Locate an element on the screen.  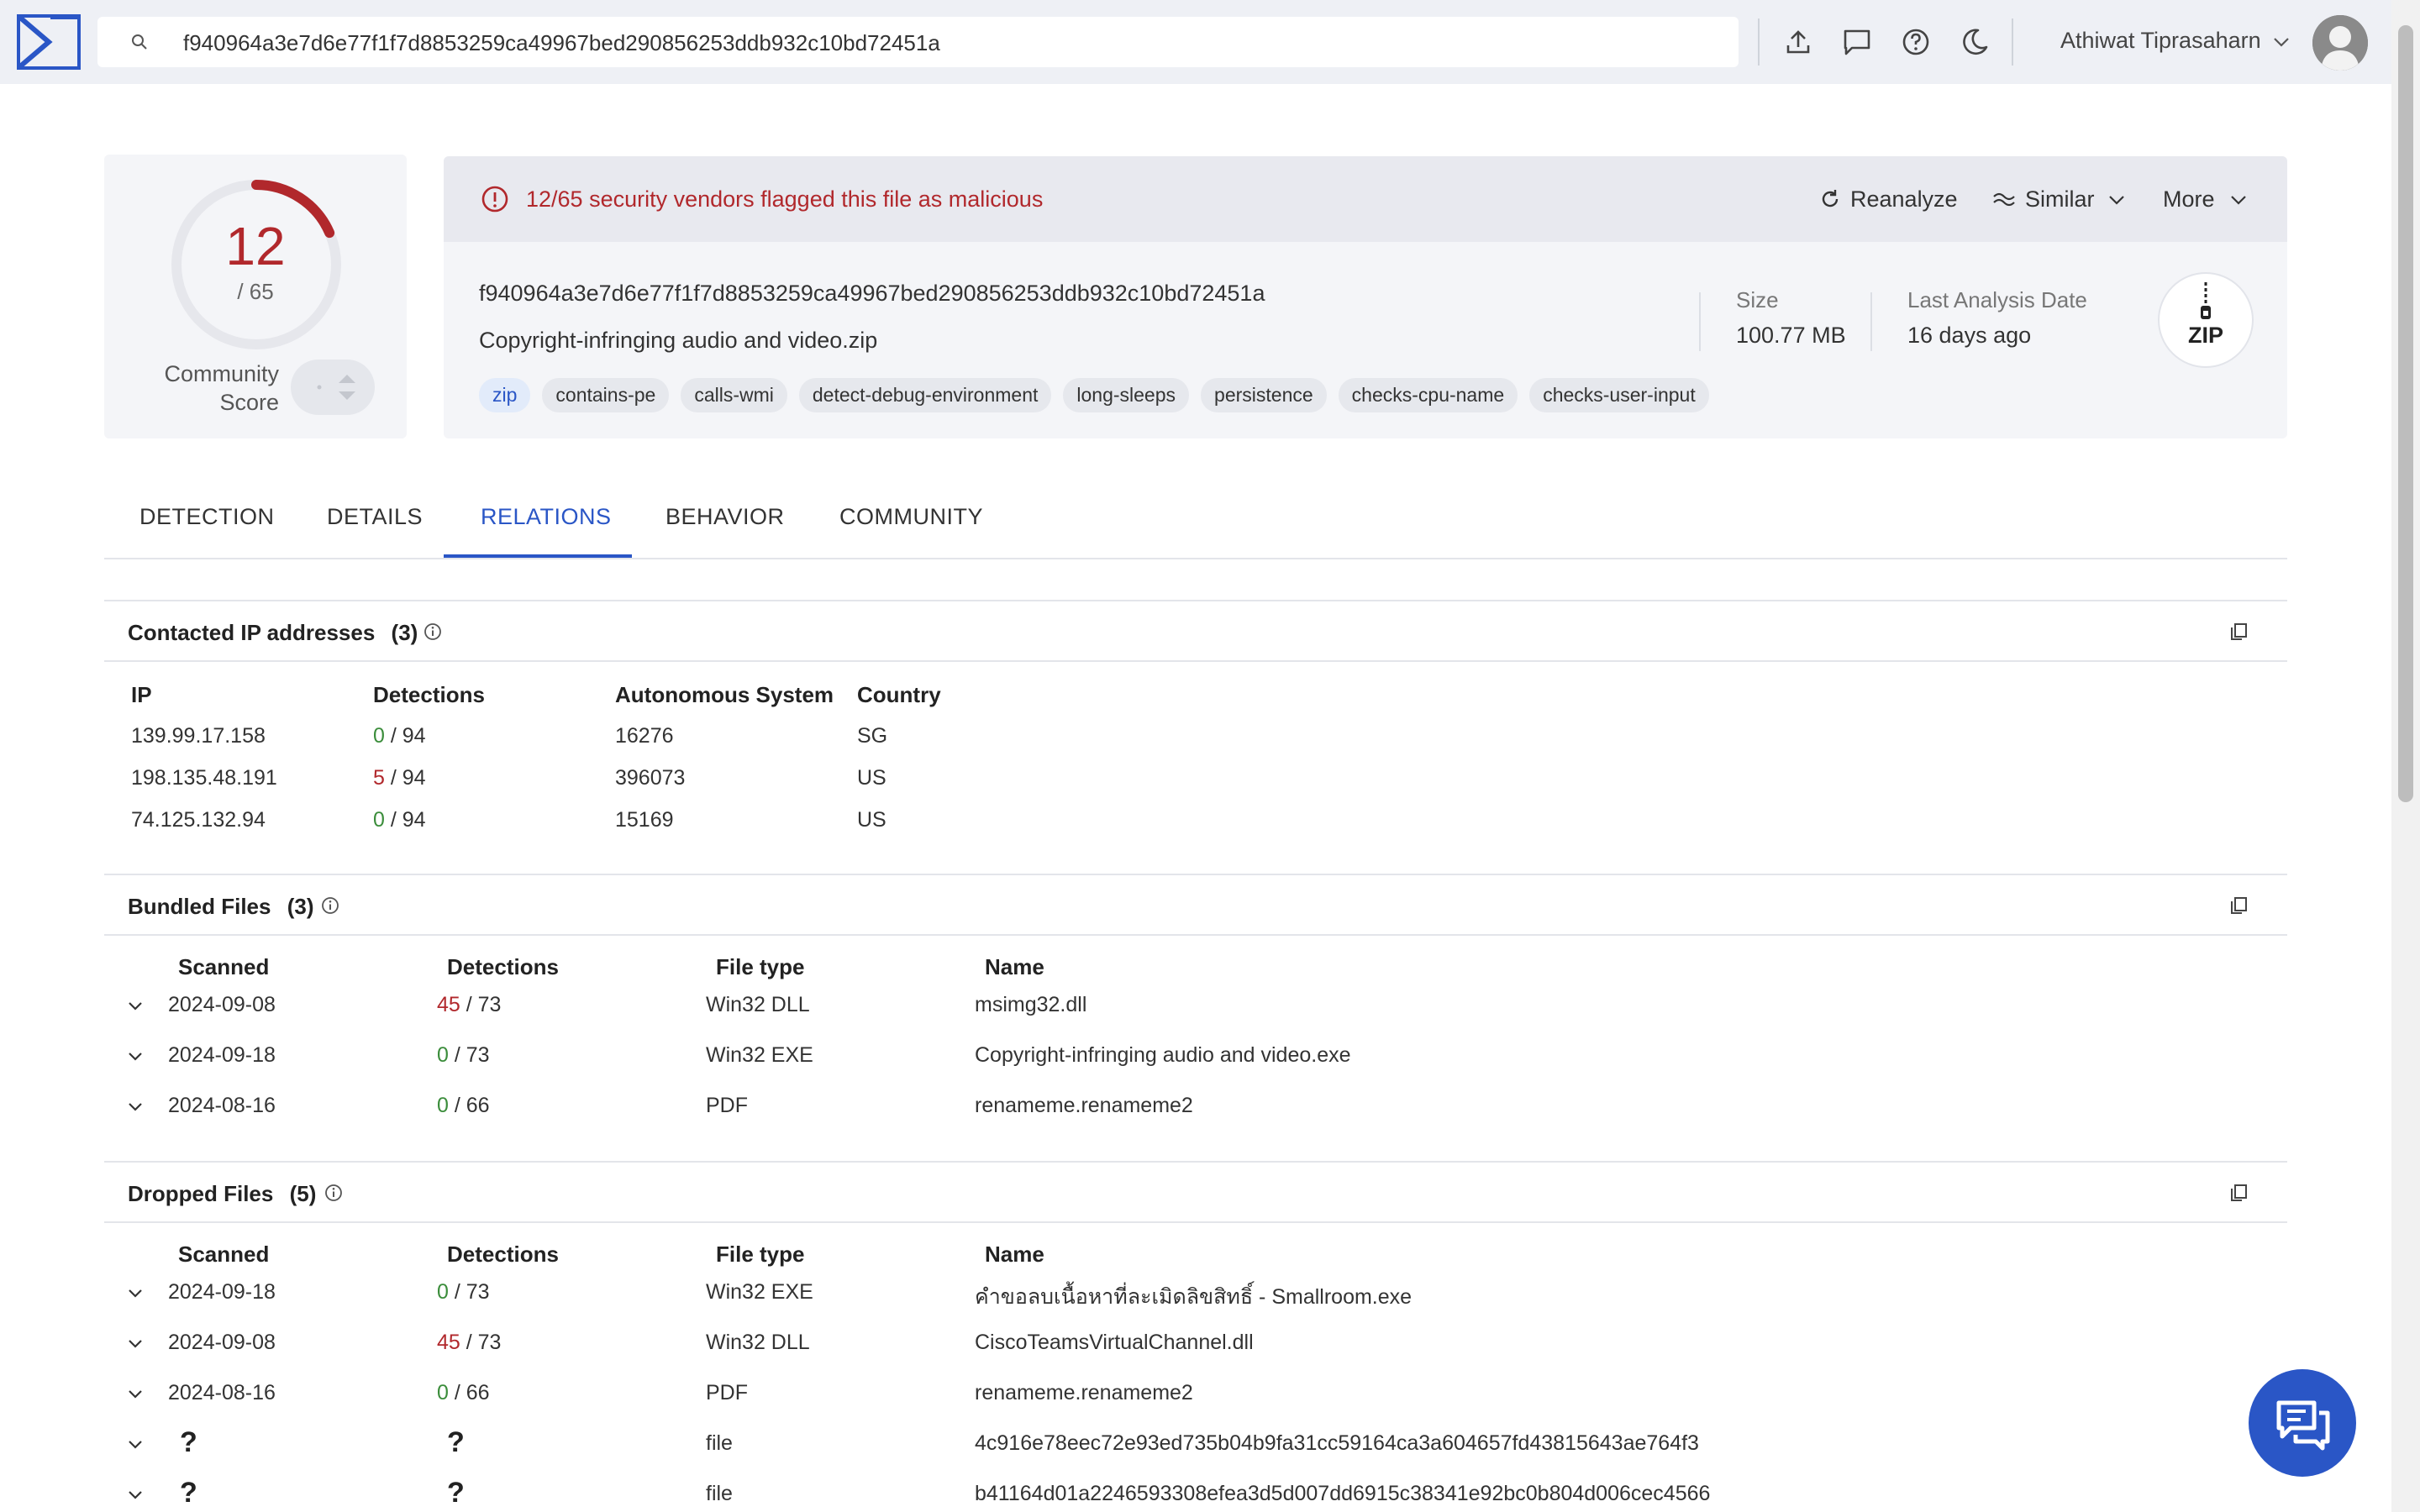
last-analysis-label: Last Analysis Date is located at coordinates (1997, 299).